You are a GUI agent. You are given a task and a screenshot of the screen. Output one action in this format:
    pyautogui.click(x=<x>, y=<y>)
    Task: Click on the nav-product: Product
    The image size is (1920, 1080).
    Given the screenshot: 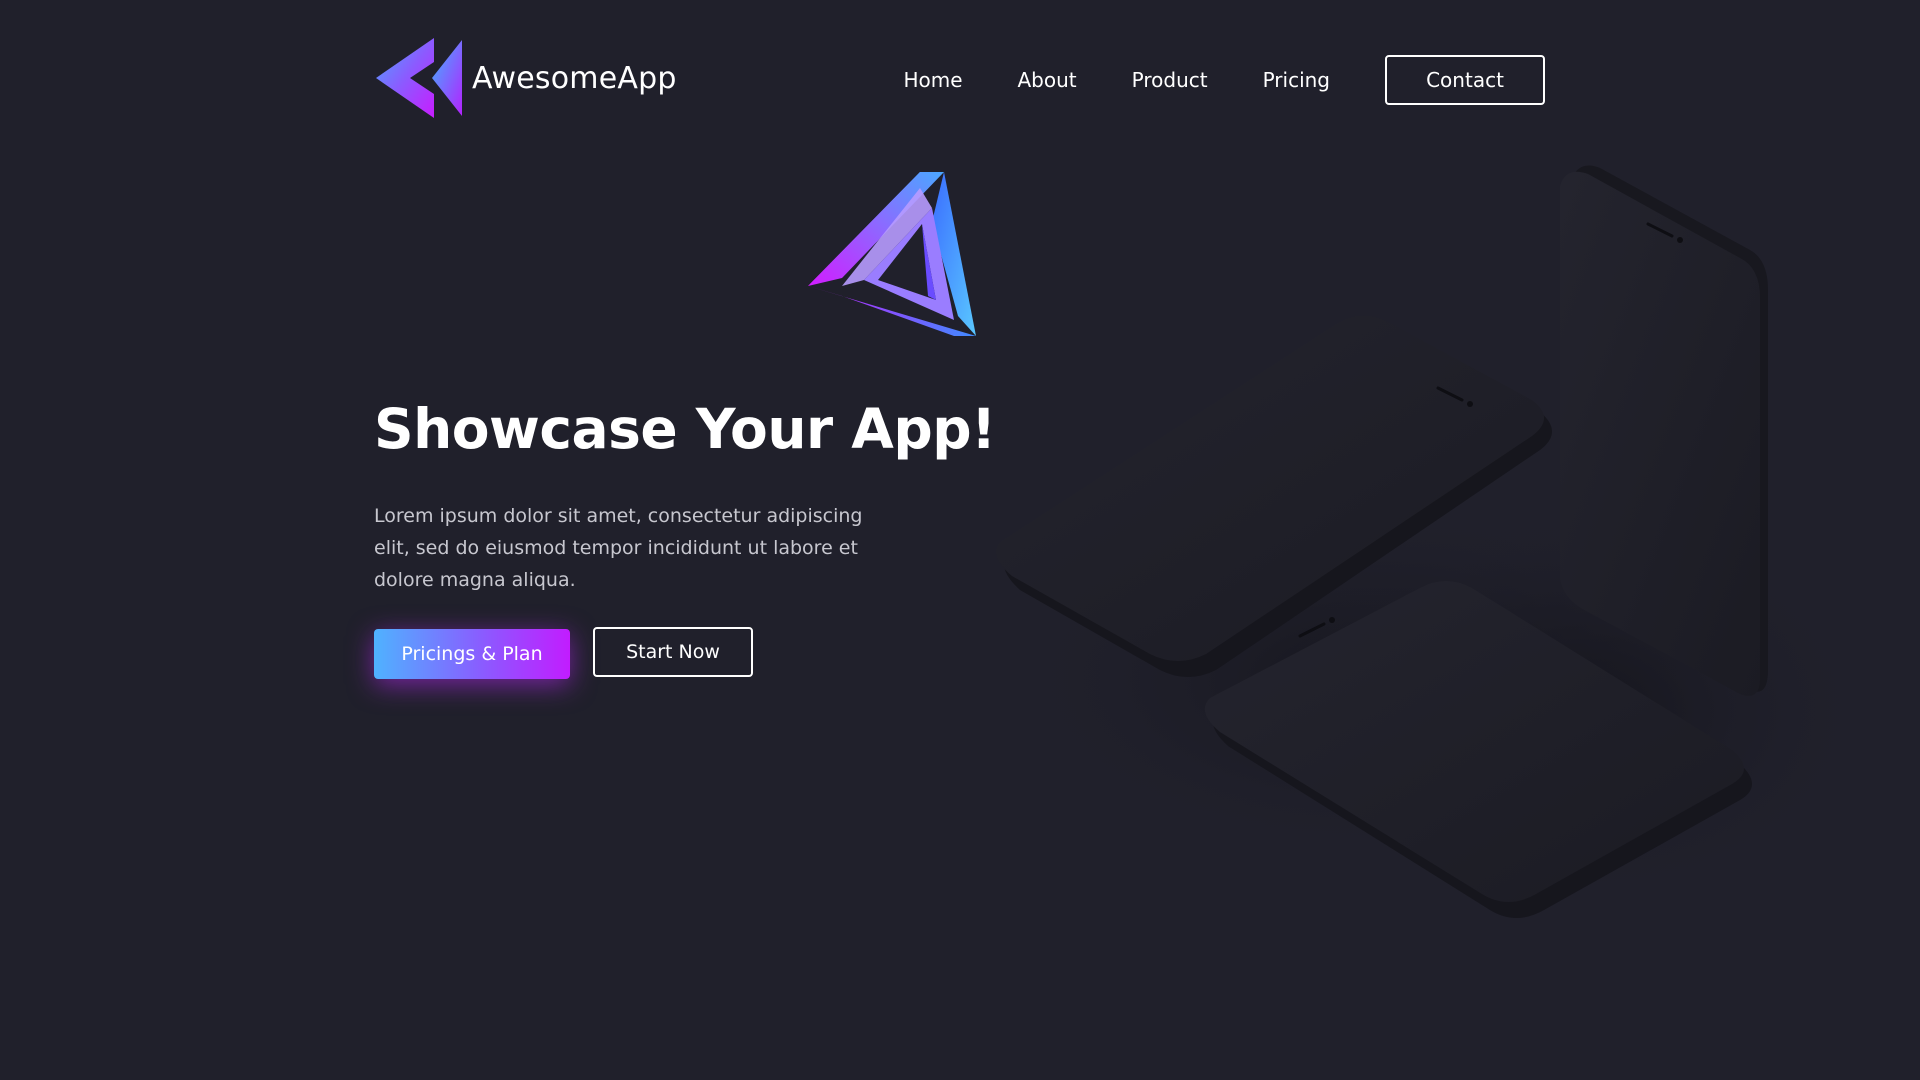 What is the action you would take?
    pyautogui.click(x=1170, y=80)
    